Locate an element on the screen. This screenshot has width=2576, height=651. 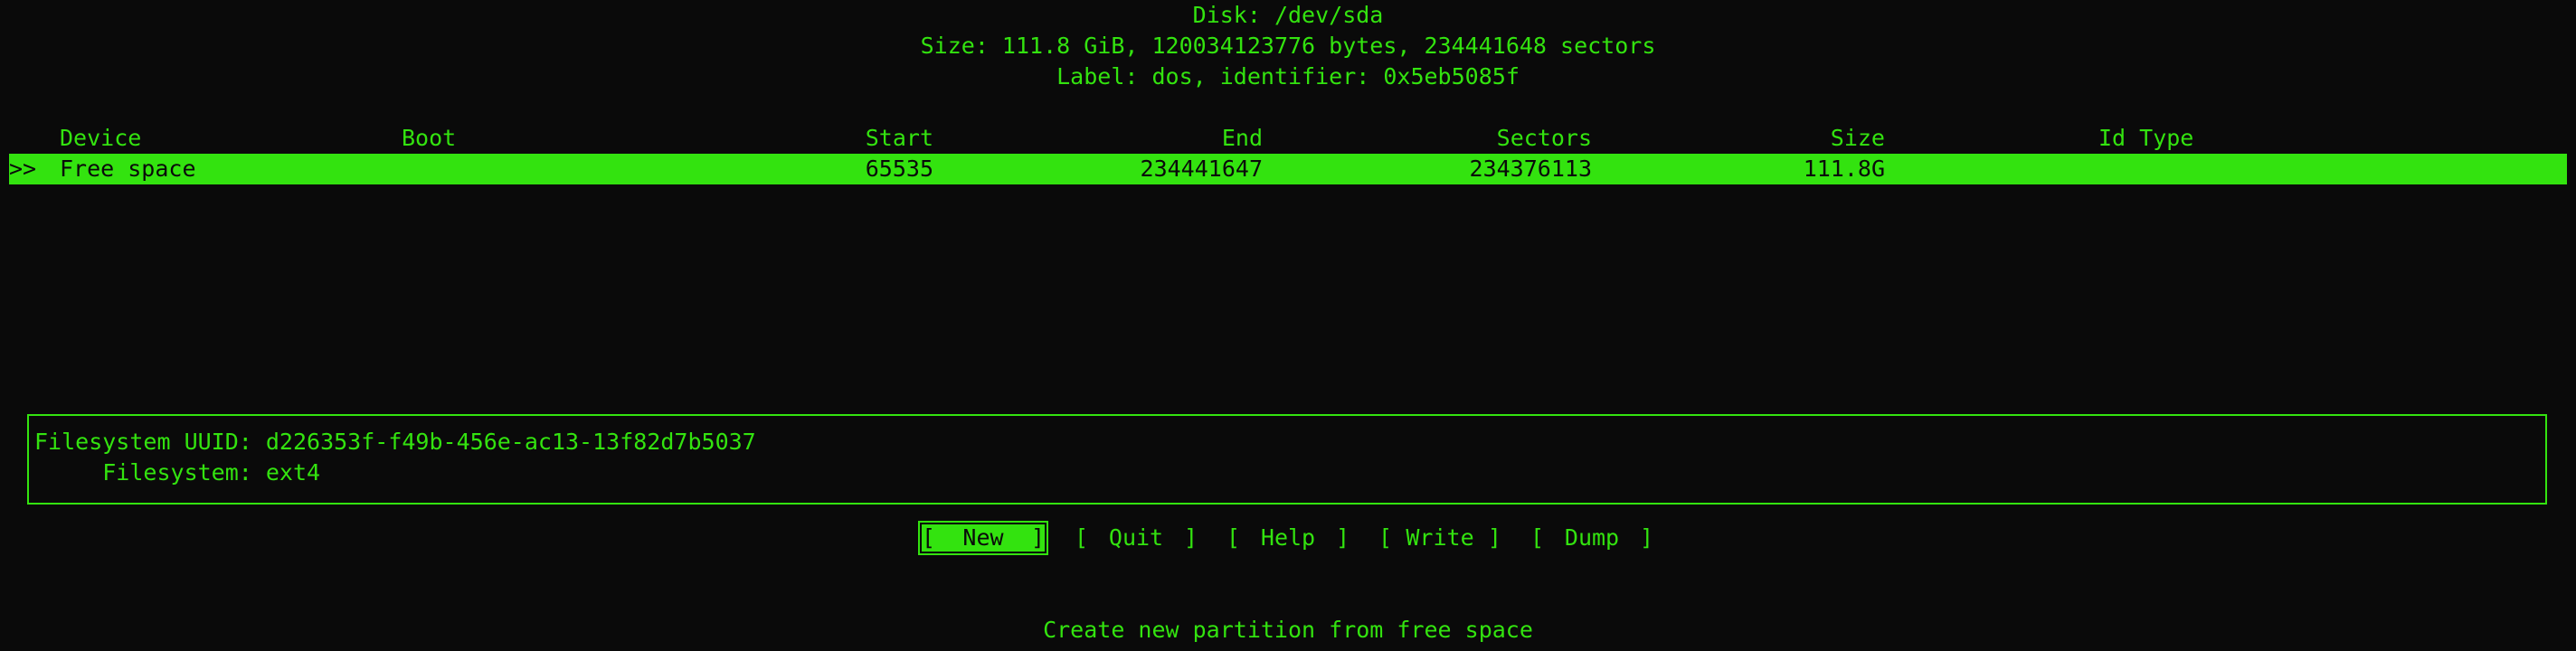
help-open-bracket: [ is located at coordinates (1233, 537).